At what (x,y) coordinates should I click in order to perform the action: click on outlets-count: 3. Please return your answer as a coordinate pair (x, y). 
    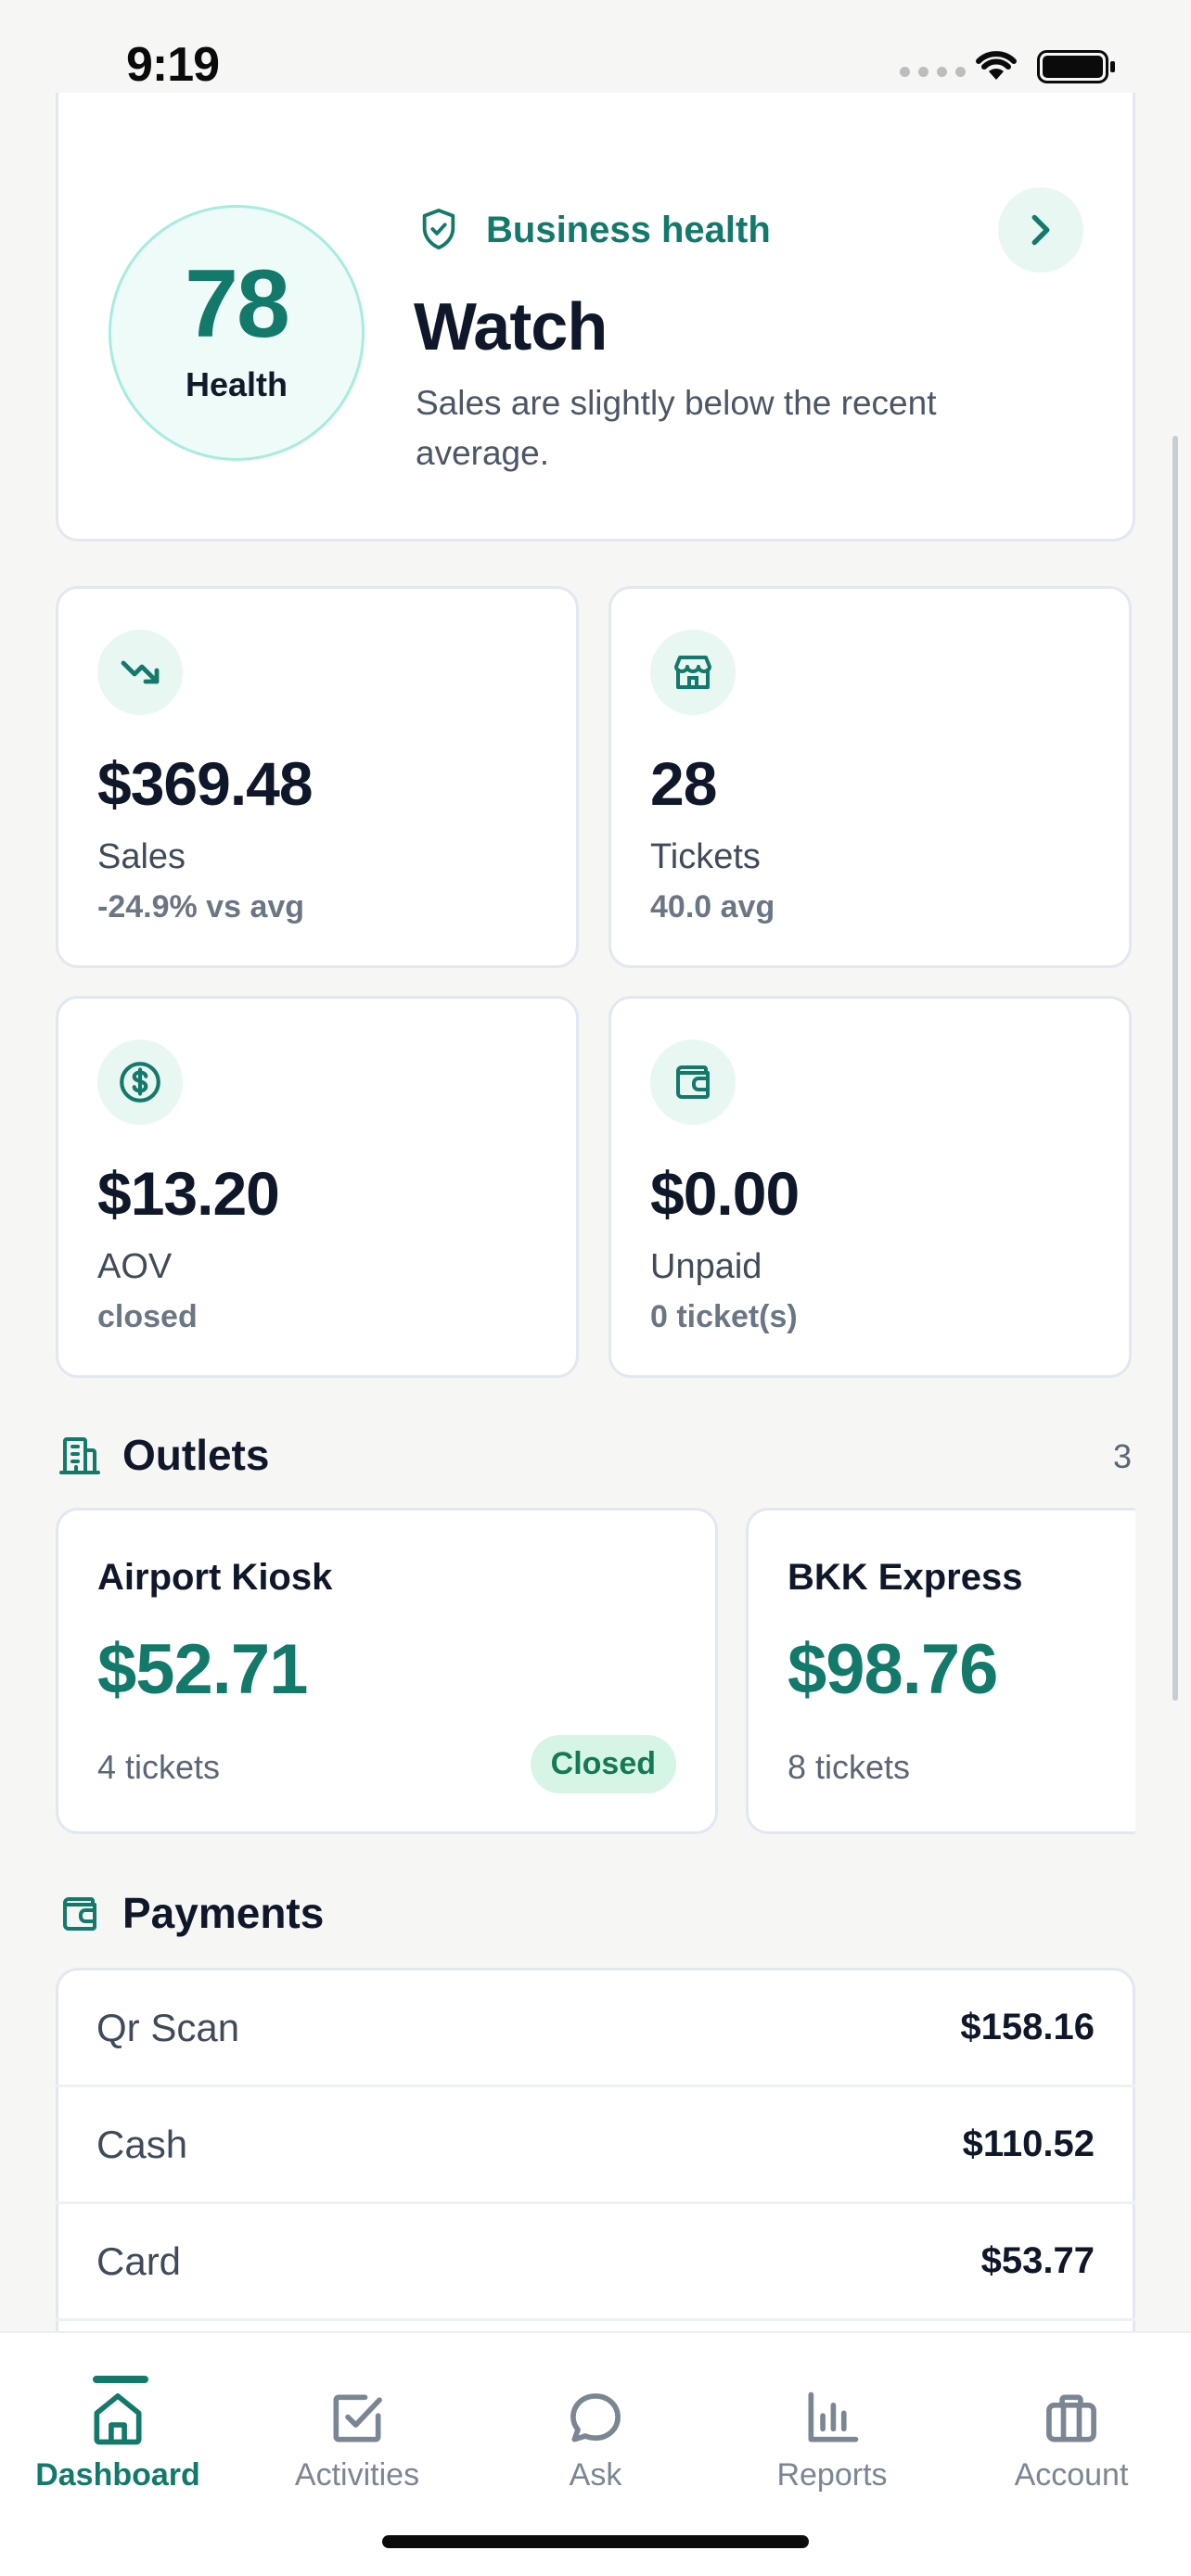
    Looking at the image, I should click on (1123, 1456).